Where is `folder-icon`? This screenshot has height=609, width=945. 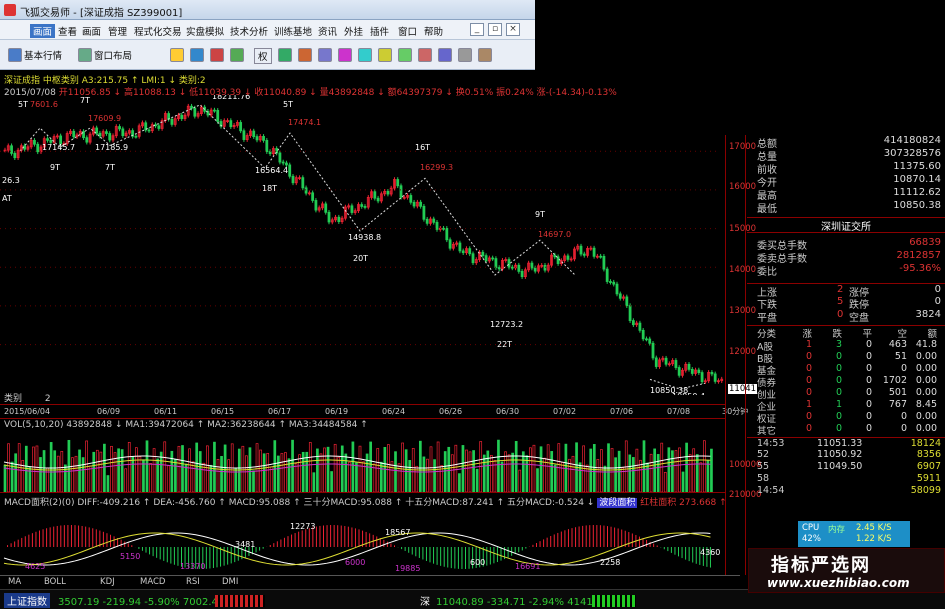 folder-icon is located at coordinates (177, 55).